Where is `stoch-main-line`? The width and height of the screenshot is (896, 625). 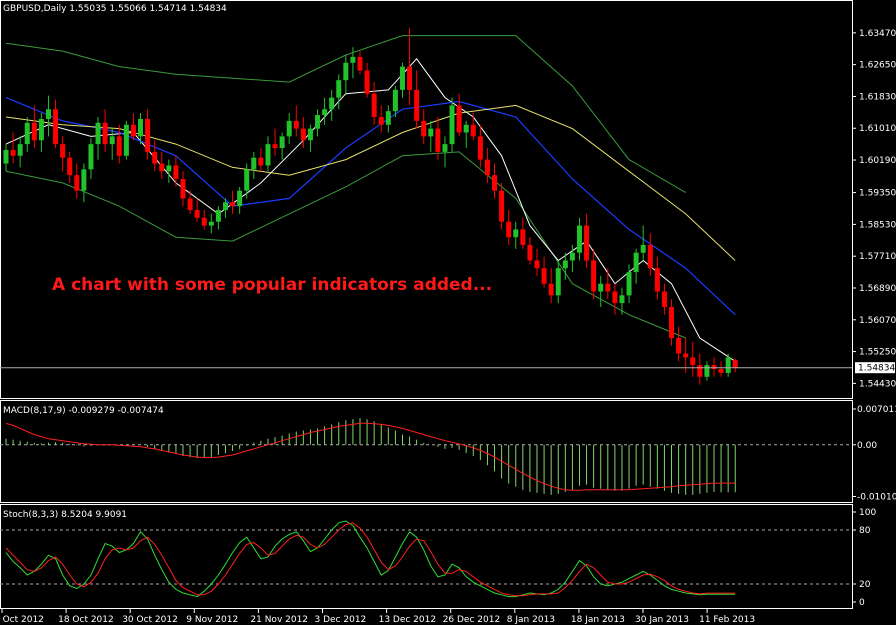
stoch-main-line is located at coordinates (370, 559).